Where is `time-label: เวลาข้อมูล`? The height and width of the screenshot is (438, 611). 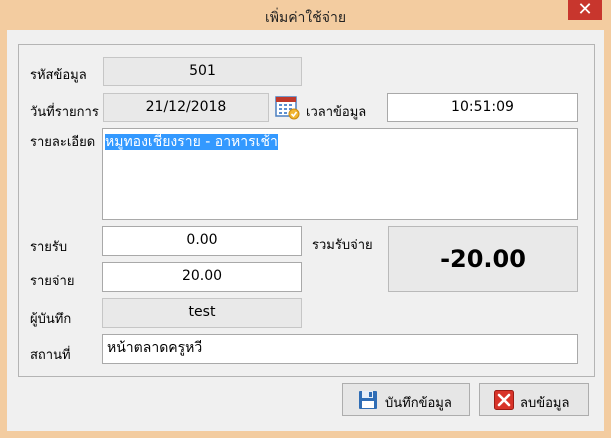
time-label: เวลาข้อมูล is located at coordinates (336, 112).